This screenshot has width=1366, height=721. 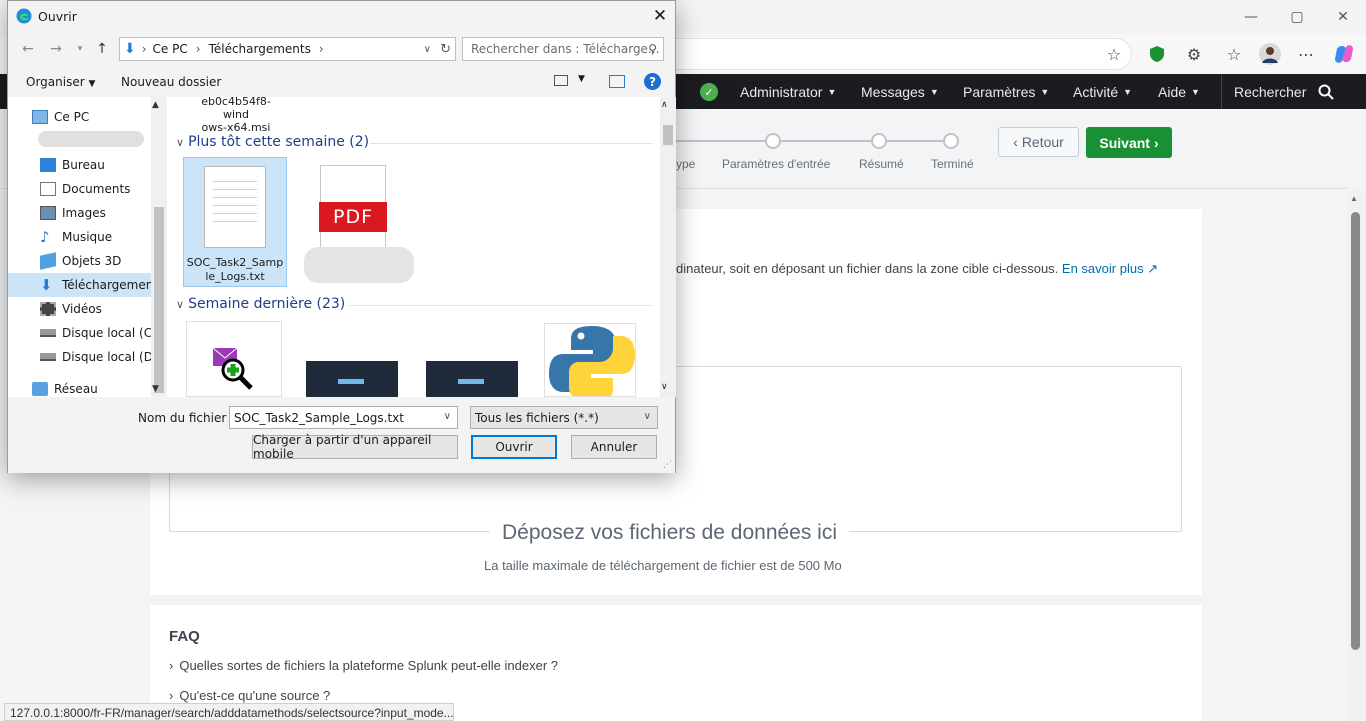 What do you see at coordinates (353, 207) in the screenshot?
I see `pdf-file-icon: PDF` at bounding box center [353, 207].